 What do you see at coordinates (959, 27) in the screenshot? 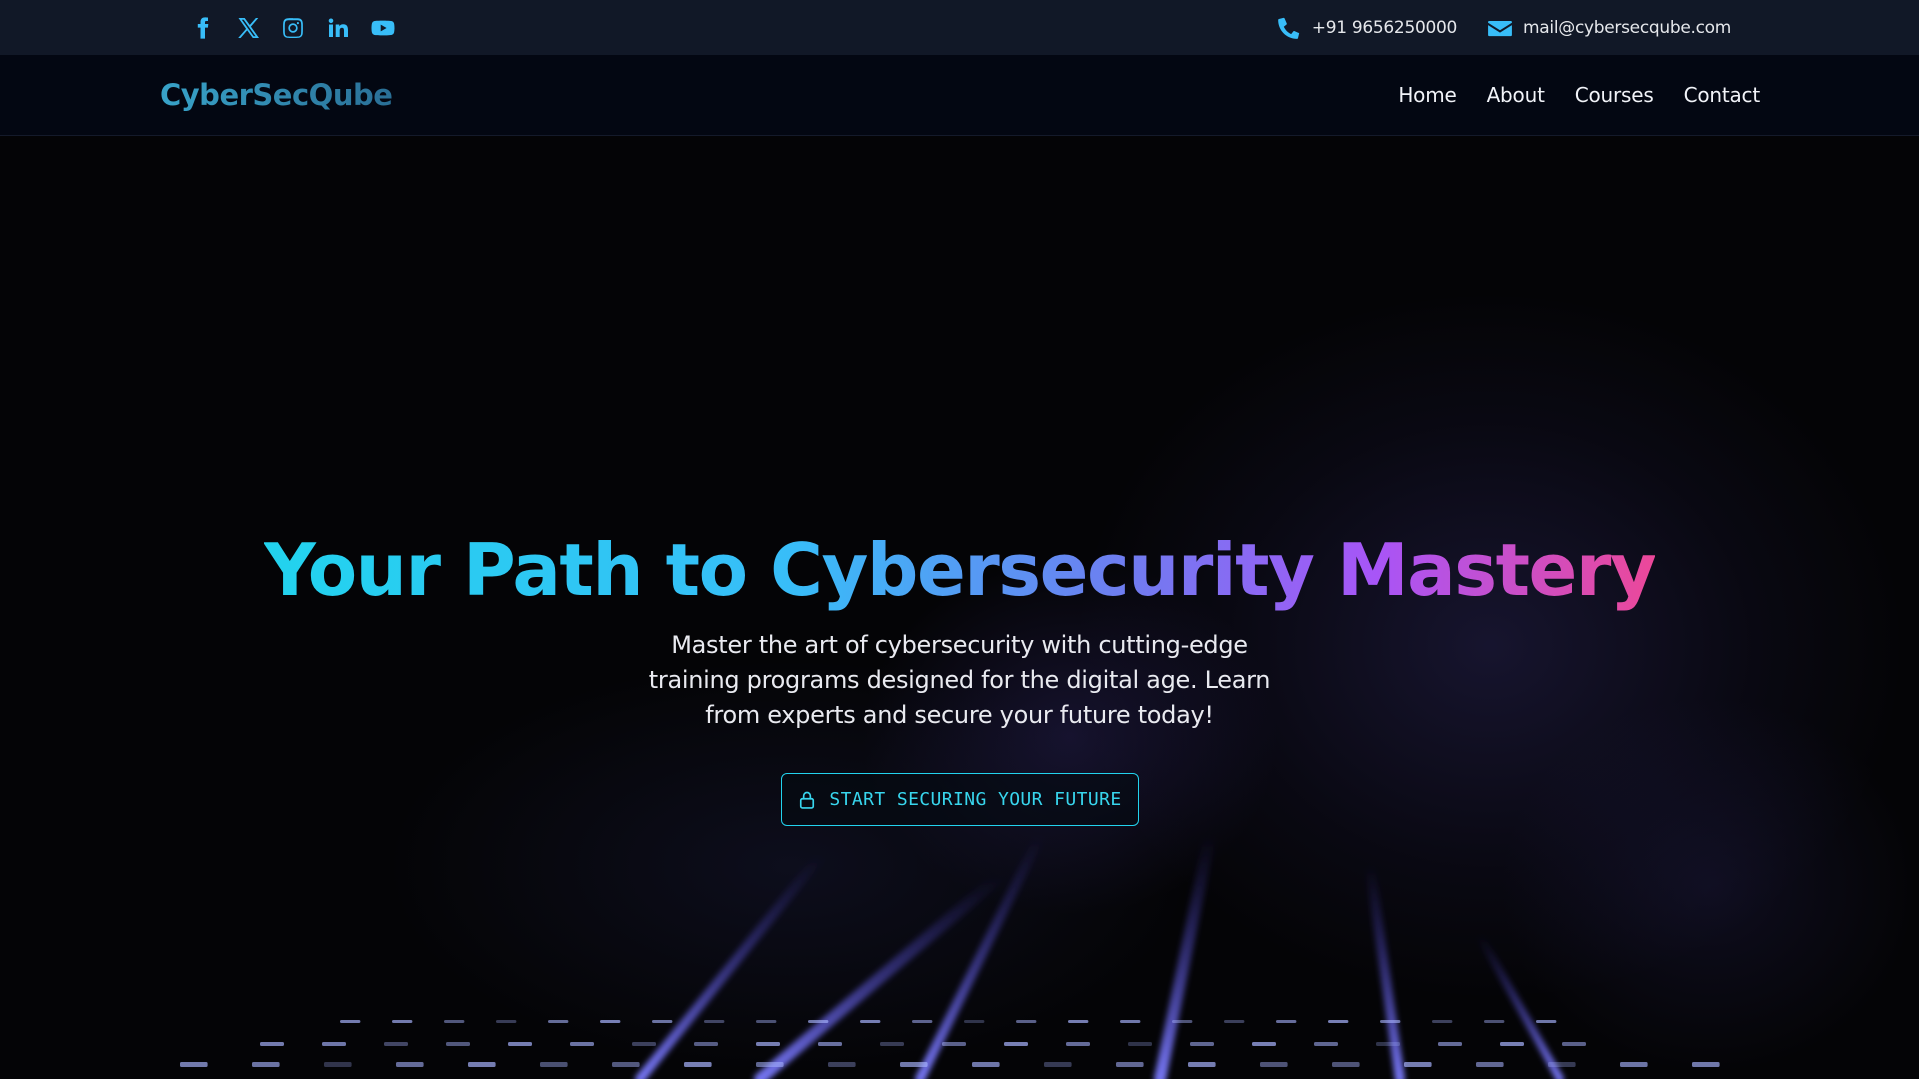
I see `top-contact-bar: +91 9656250000 mail@cybersecqube.com` at bounding box center [959, 27].